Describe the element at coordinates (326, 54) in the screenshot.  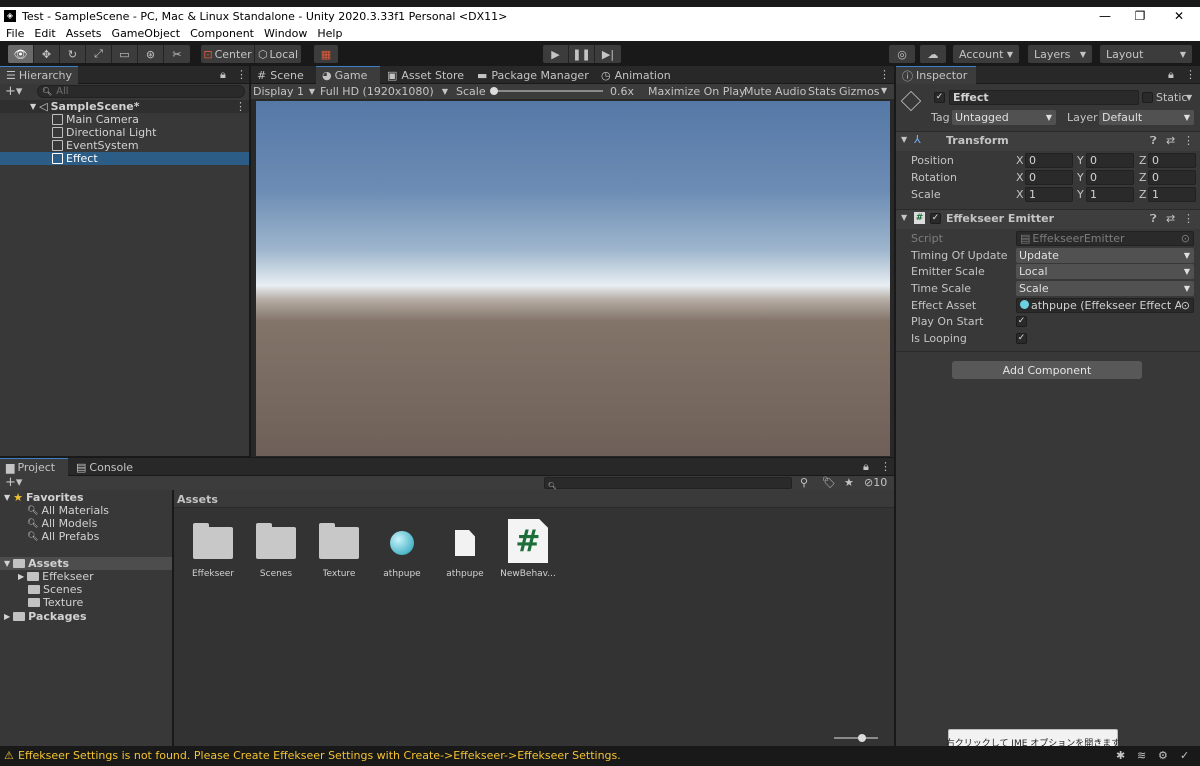
I see `grid-snap-button: ▦` at that location.